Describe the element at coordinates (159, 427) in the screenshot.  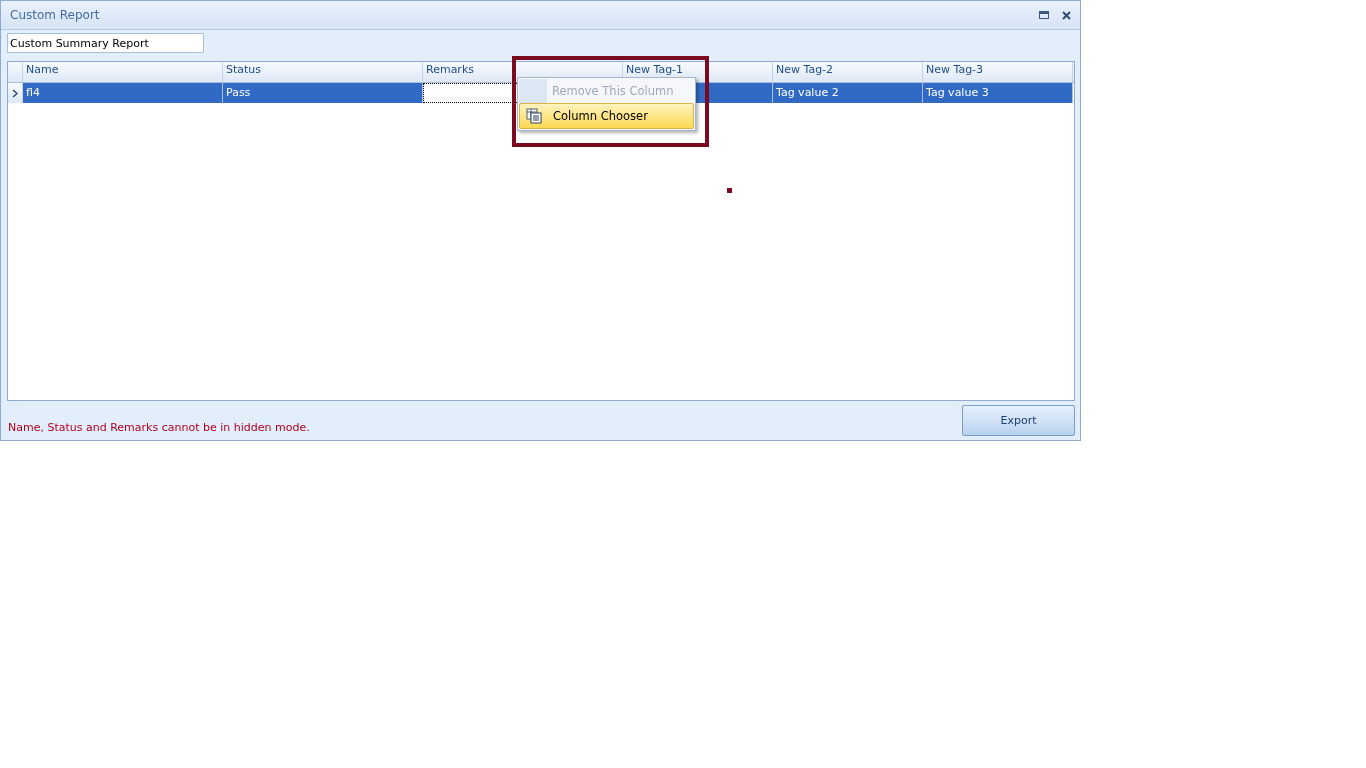
I see `hint-message: Name, Status and Remarks cannot be in hidden mode.` at that location.